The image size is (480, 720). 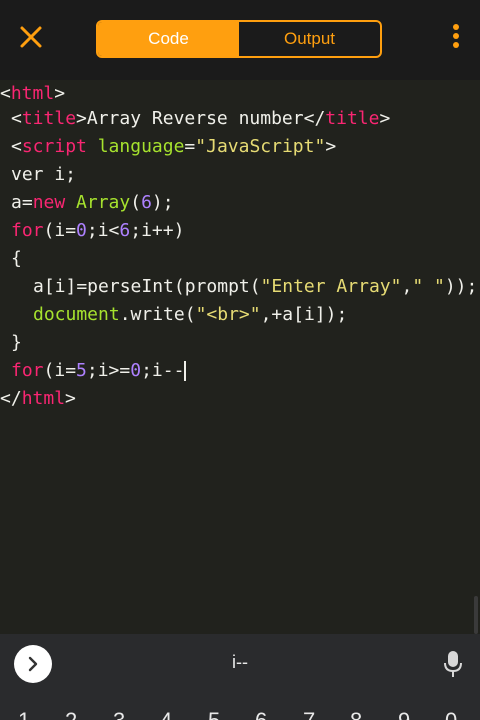 I want to click on code-line: <title>Array Reverse number</title>, so click(x=201, y=118).